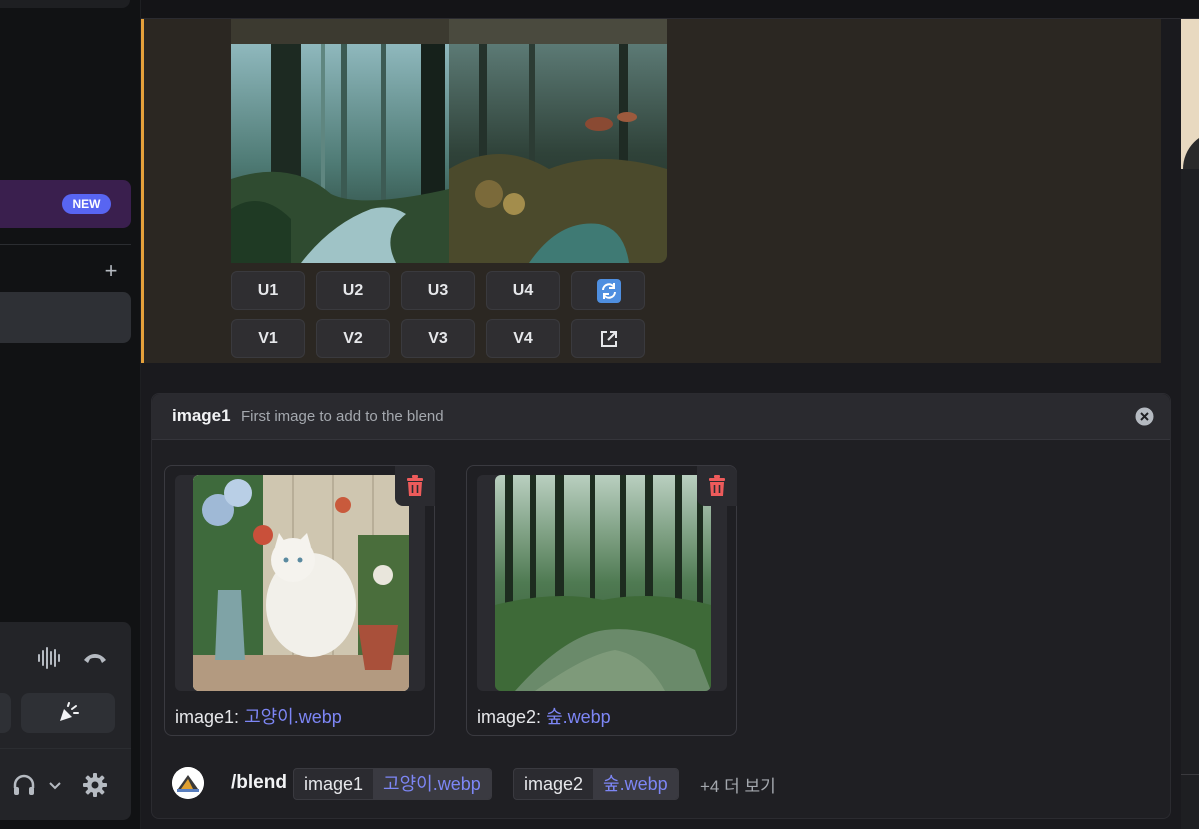 The width and height of the screenshot is (1199, 829). I want to click on option-description: First image to add to the blend, so click(342, 416).